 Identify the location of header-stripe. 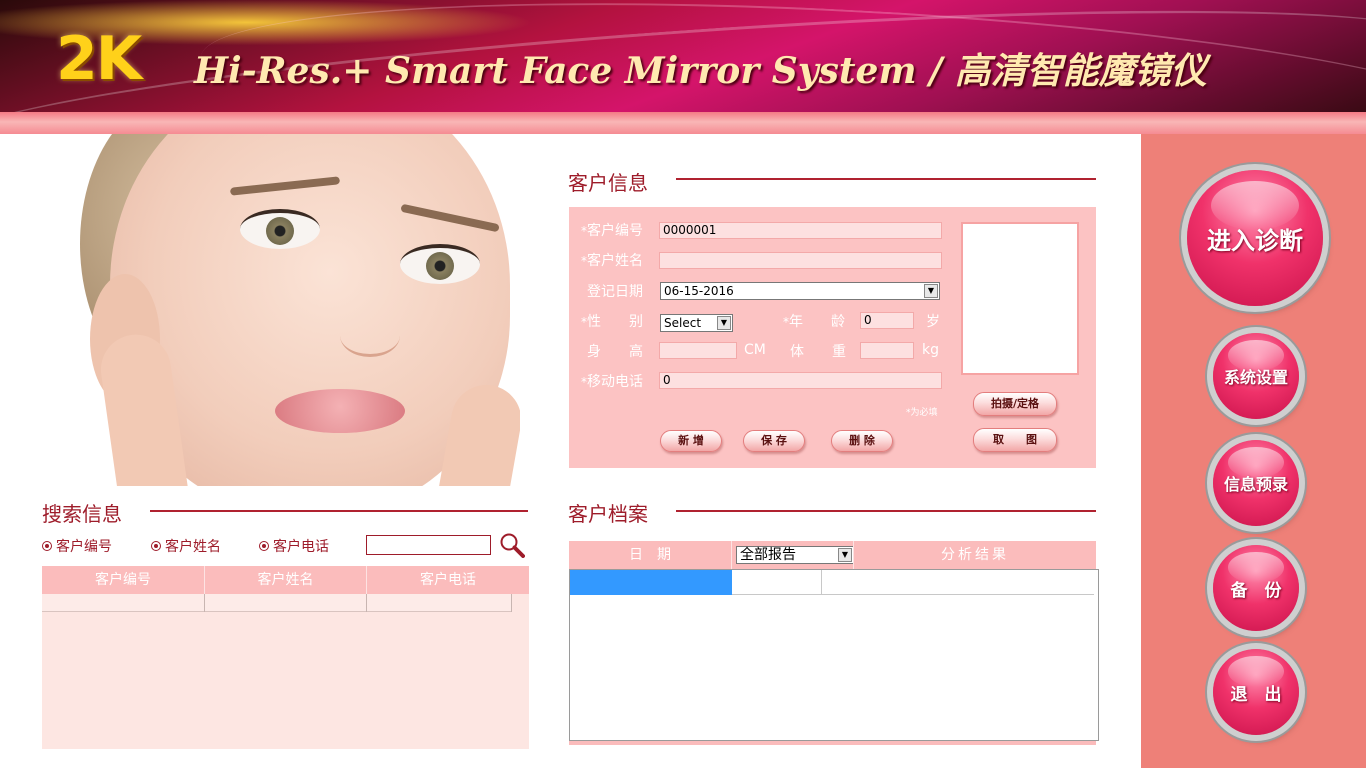
(683, 123).